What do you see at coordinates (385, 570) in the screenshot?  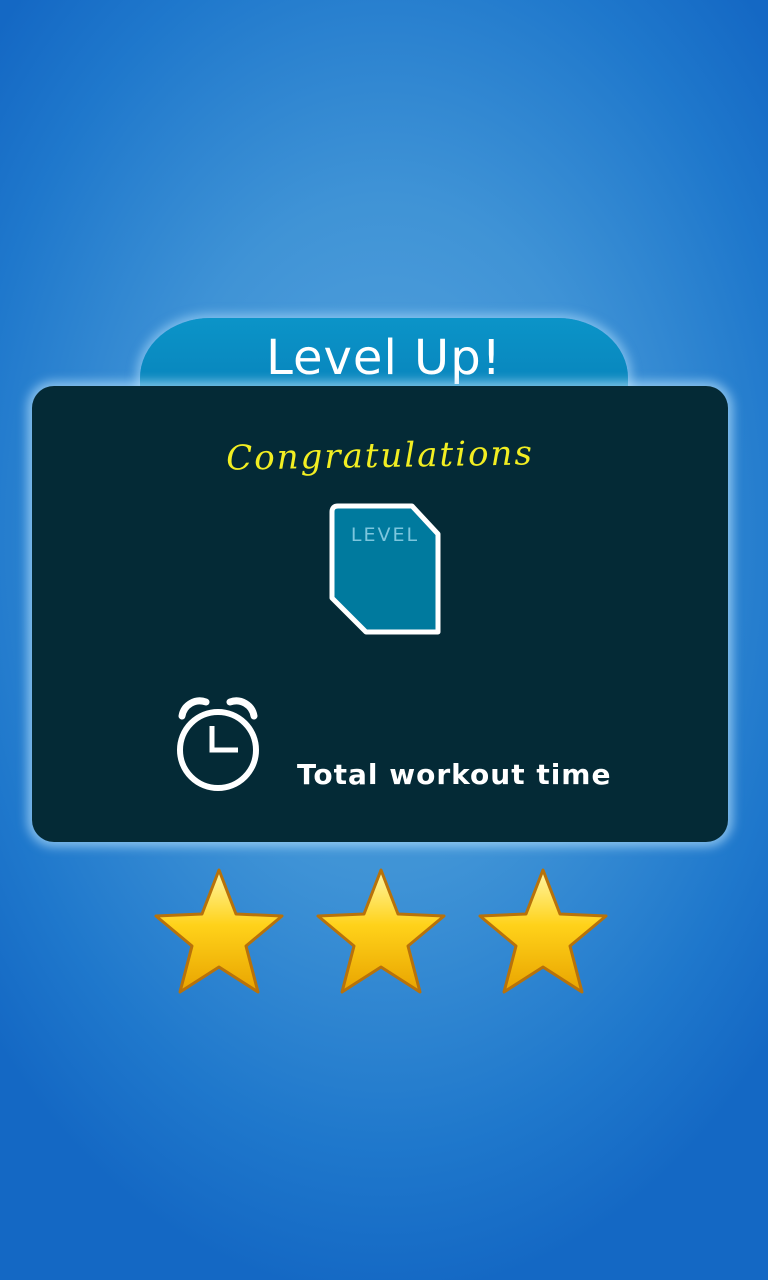 I see `level-badge-icon: LEVEL` at bounding box center [385, 570].